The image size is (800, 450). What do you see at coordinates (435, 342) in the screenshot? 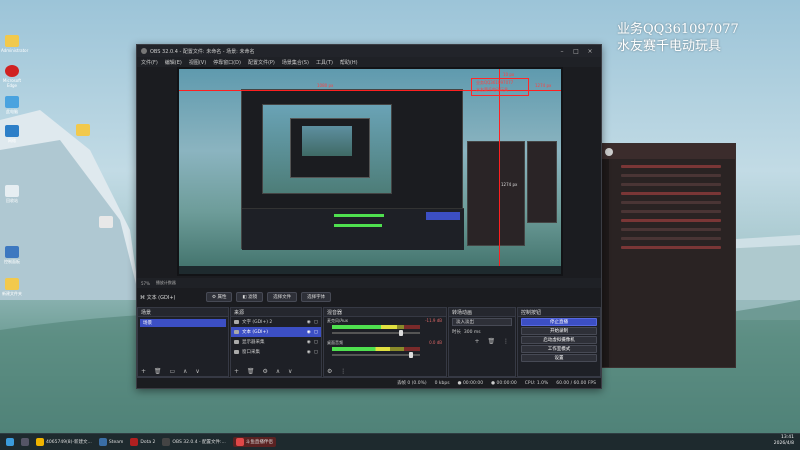
I see `channel-db: 0.0 dB` at bounding box center [435, 342].